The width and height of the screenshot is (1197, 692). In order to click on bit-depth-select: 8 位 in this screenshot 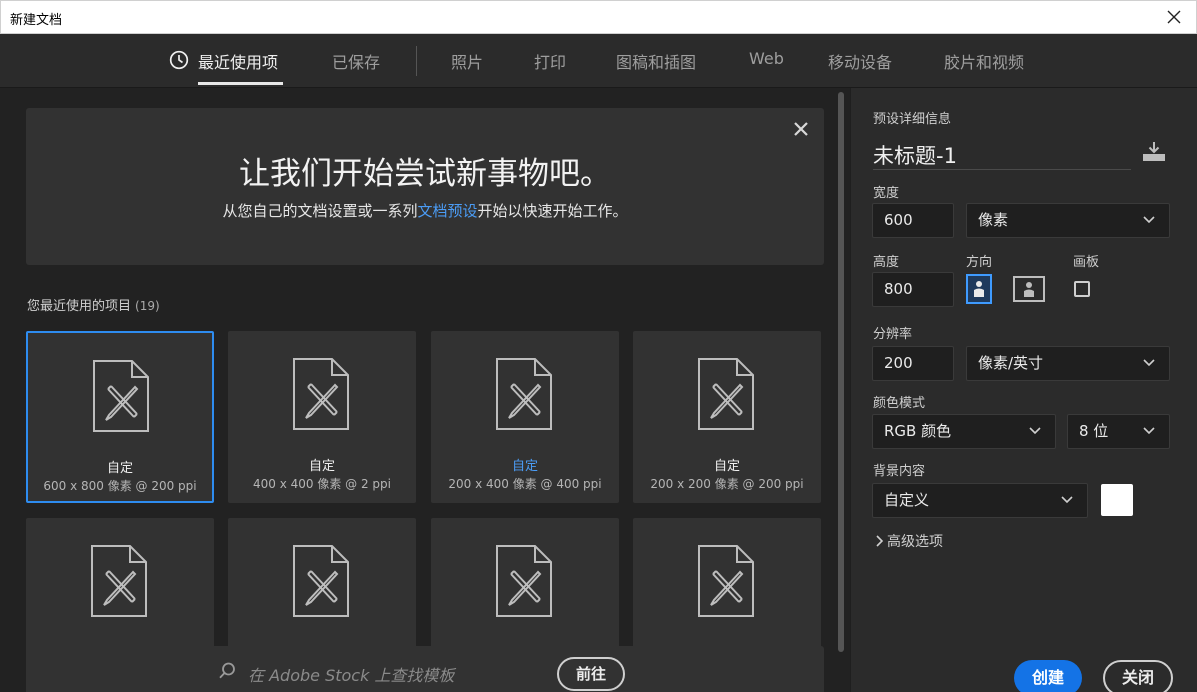, I will do `click(1118, 431)`.